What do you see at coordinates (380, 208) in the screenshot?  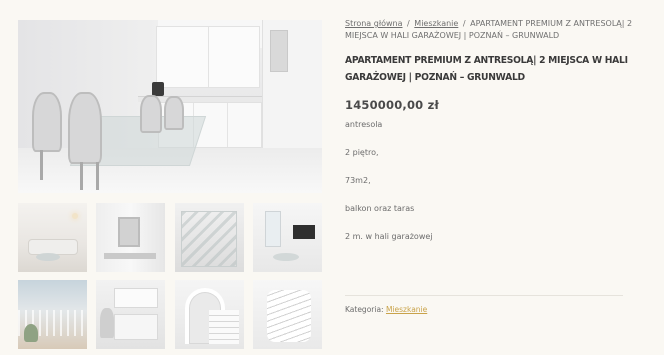 I see `description-line: balkon oraz taras` at bounding box center [380, 208].